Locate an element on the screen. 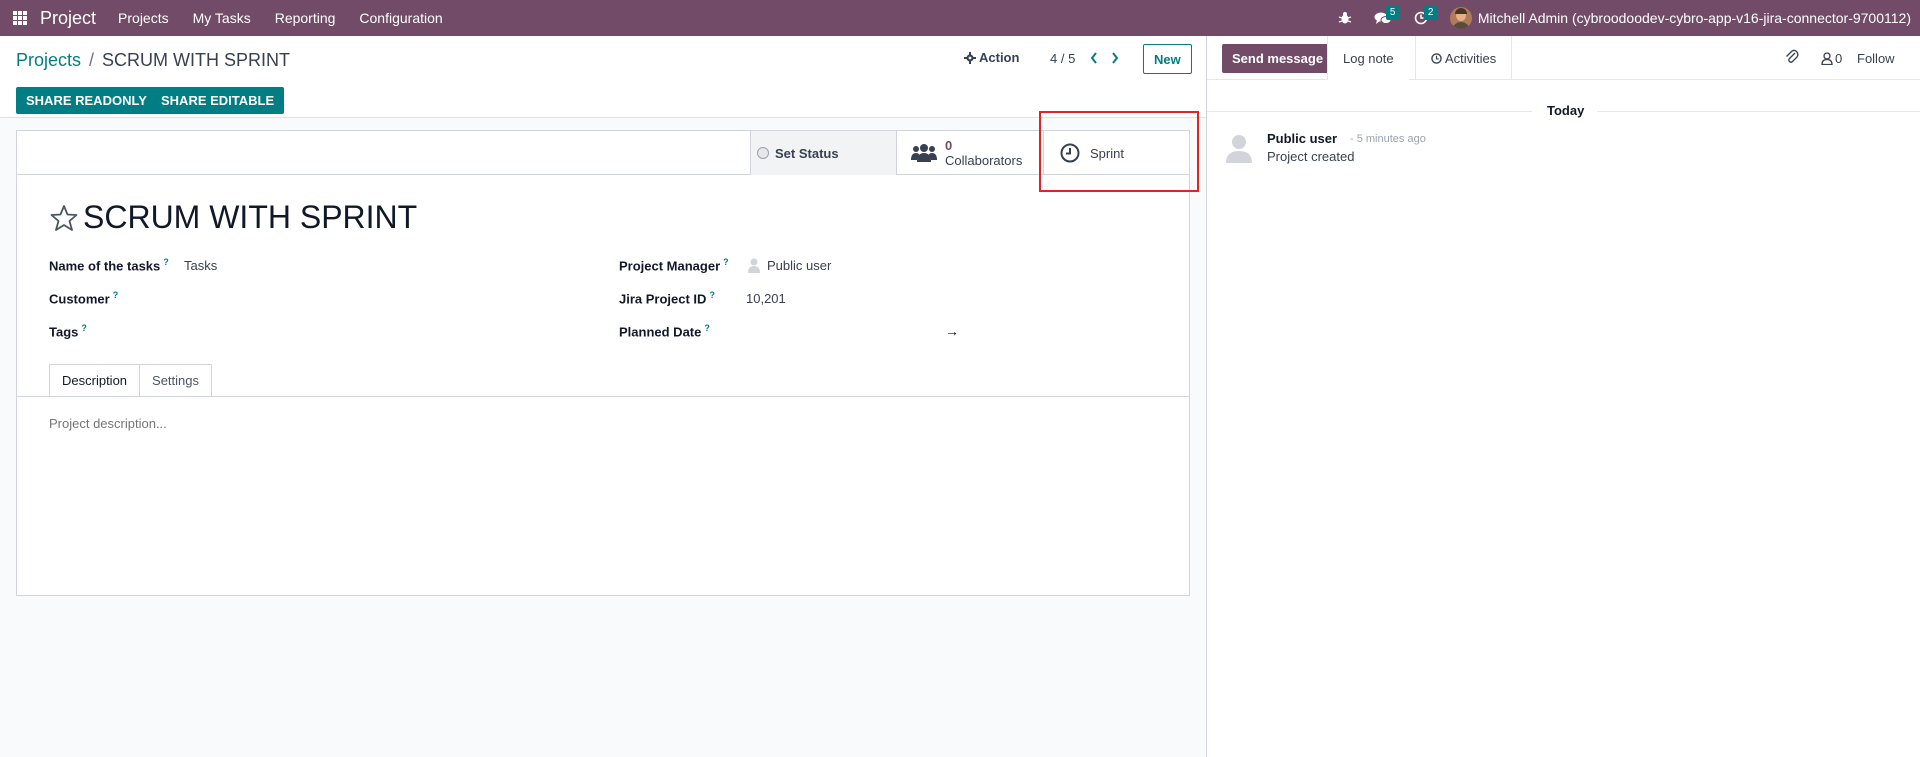  jira-project-id-field: 10,201 is located at coordinates (766, 298).